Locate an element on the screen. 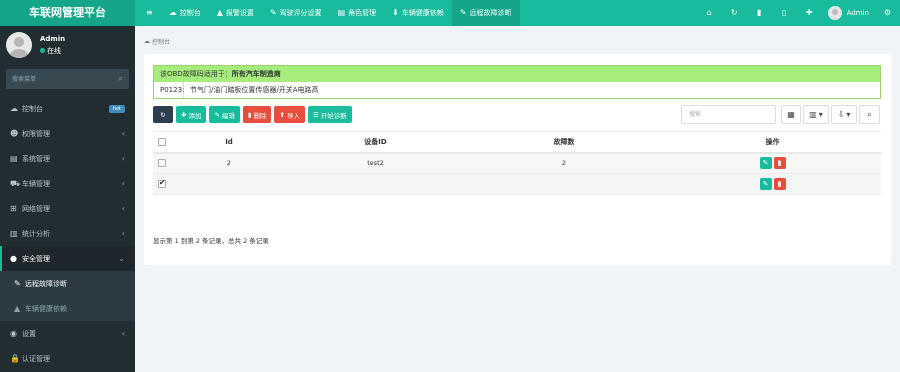 The image size is (900, 372). user-circle-icon: ◉ is located at coordinates (13, 333).